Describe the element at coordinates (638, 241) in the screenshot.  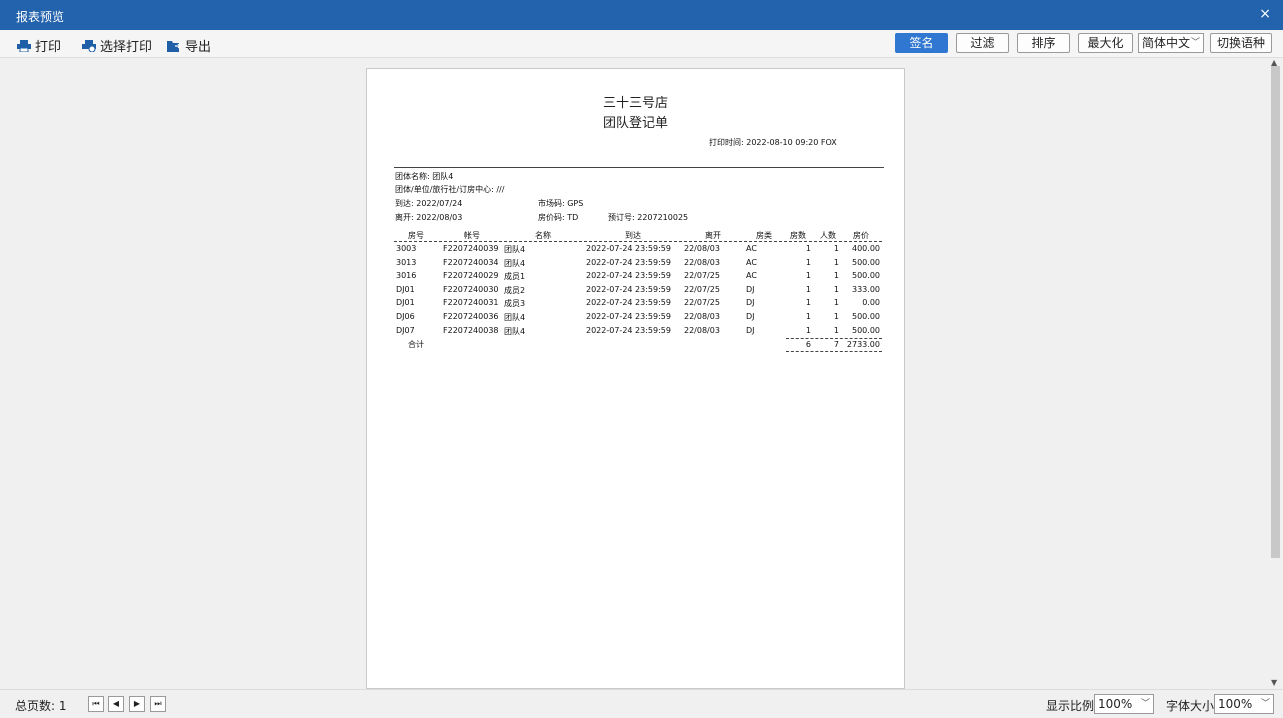
I see `column-header-underline` at that location.